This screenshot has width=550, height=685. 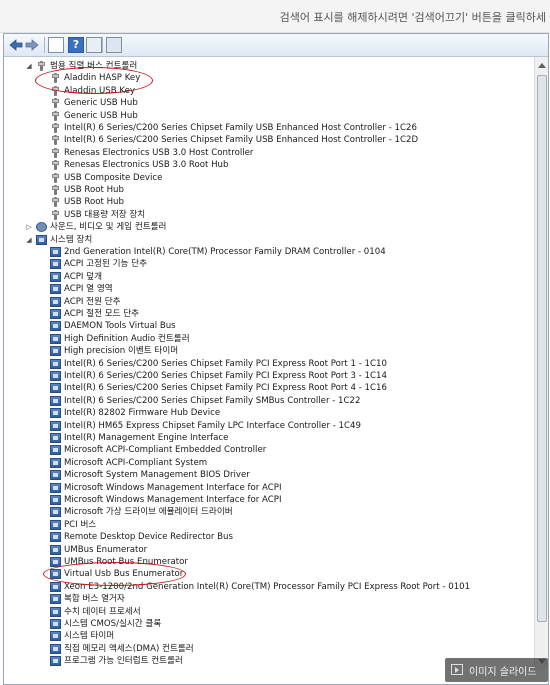 What do you see at coordinates (264, 612) in the screenshot?
I see `tree-device-item: 수치 데이터 프로세서` at bounding box center [264, 612].